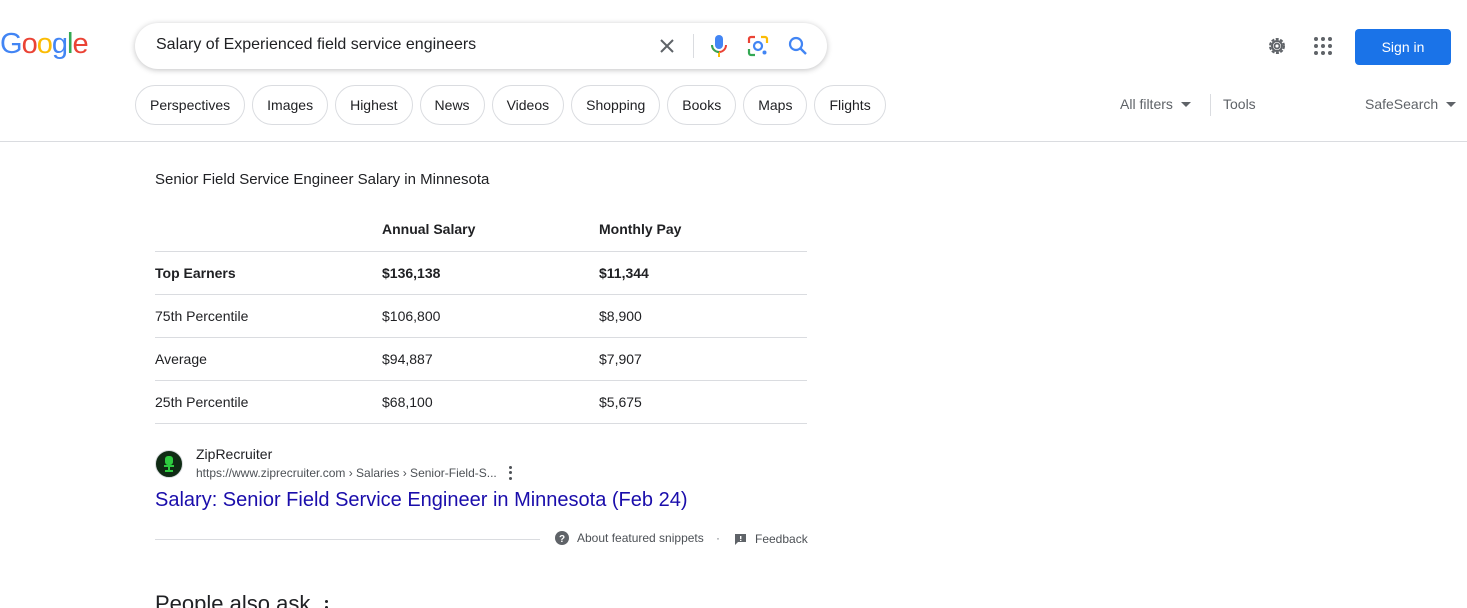 The image size is (1467, 608). Describe the element at coordinates (1239, 104) in the screenshot. I see `tools-button: Tools` at that location.